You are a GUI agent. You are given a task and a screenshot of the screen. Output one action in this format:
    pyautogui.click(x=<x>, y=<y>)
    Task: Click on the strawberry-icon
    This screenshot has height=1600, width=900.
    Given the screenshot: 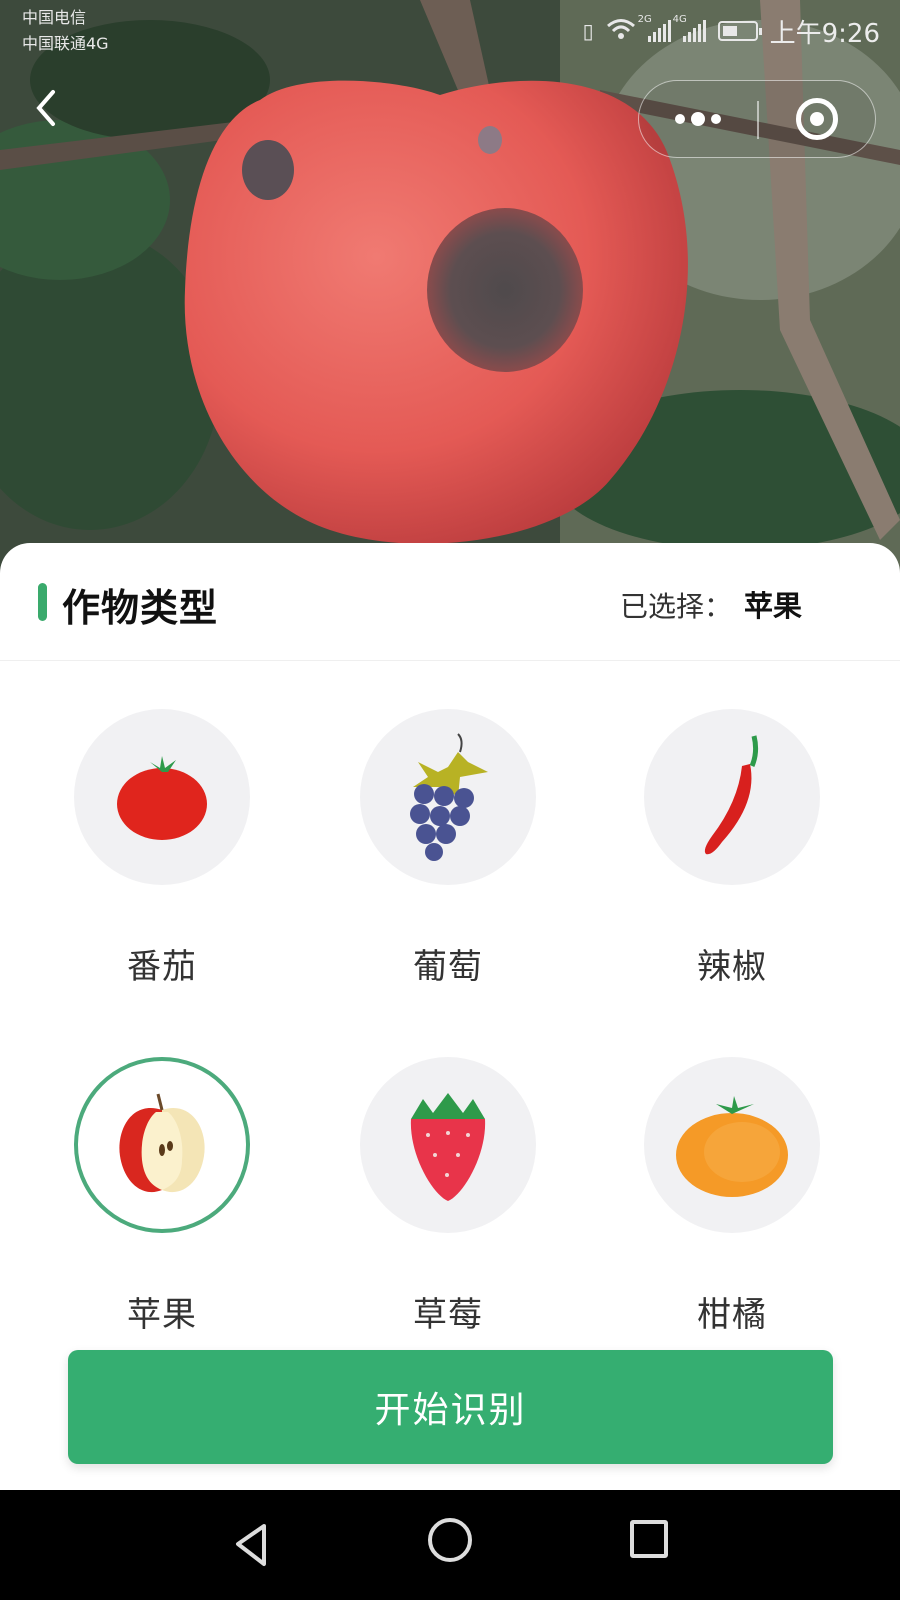 What is the action you would take?
    pyautogui.click(x=448, y=1147)
    